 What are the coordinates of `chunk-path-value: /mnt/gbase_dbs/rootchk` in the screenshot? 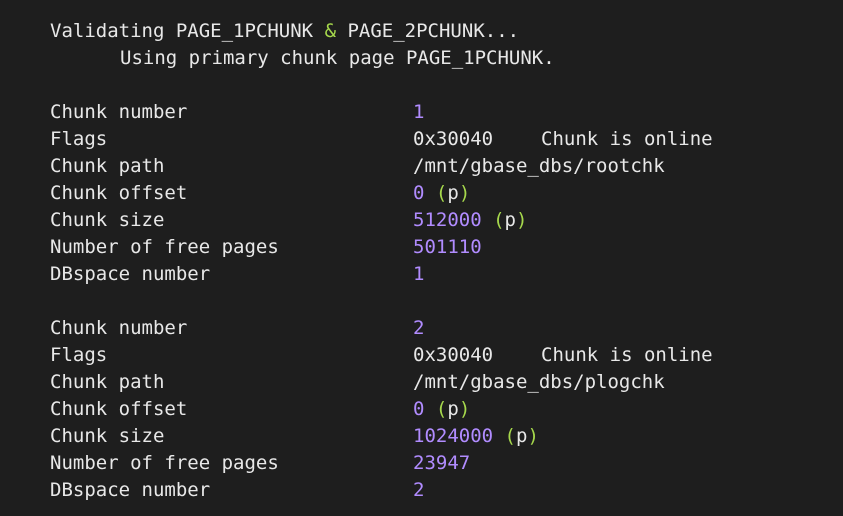 It's located at (539, 166).